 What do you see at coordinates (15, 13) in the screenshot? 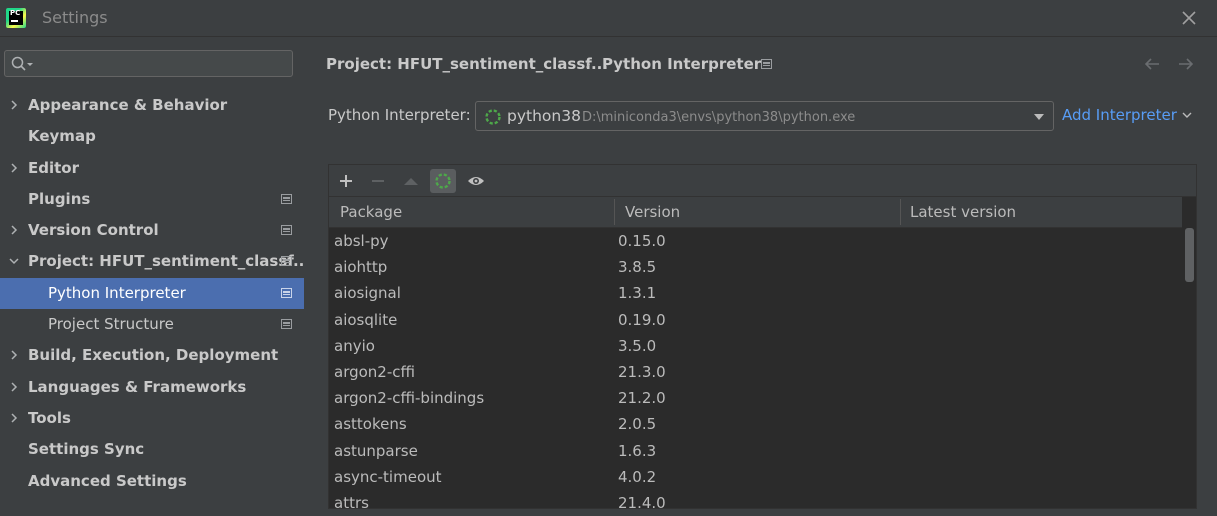
I see `logo-text: PC` at bounding box center [15, 13].